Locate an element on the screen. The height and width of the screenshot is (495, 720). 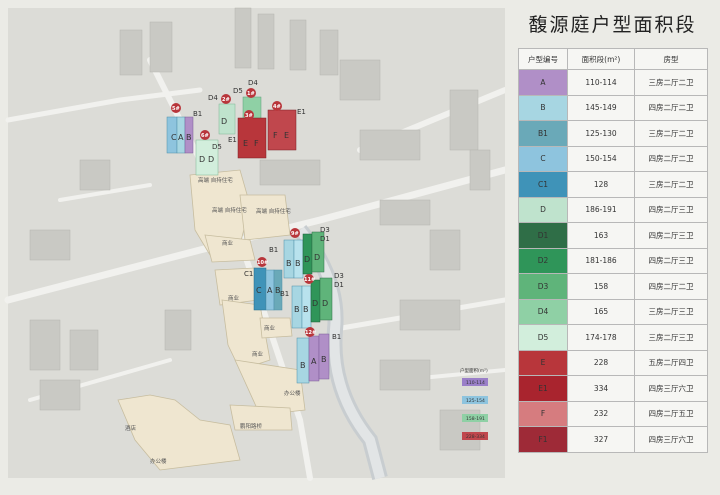
cell-area: 145-149 is located at coordinates (601, 107).